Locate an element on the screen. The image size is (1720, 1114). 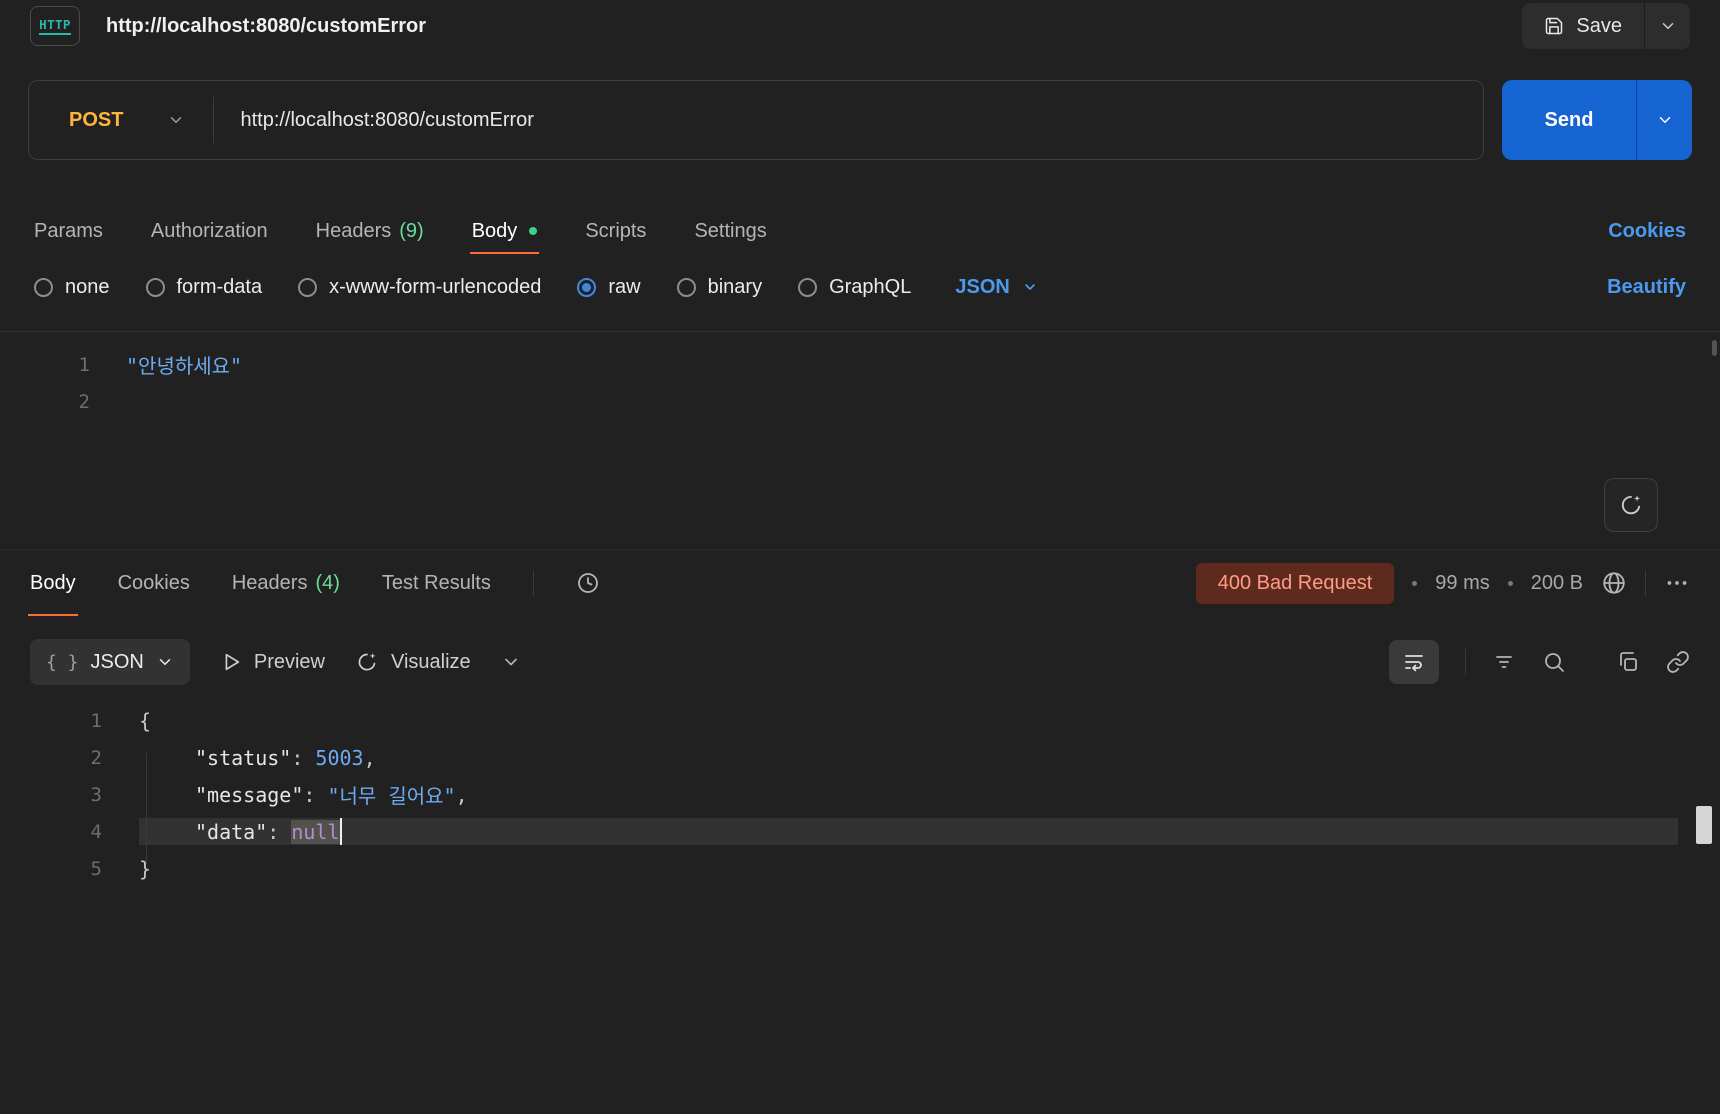
send-button-group: Send is located at coordinates (1597, 120).